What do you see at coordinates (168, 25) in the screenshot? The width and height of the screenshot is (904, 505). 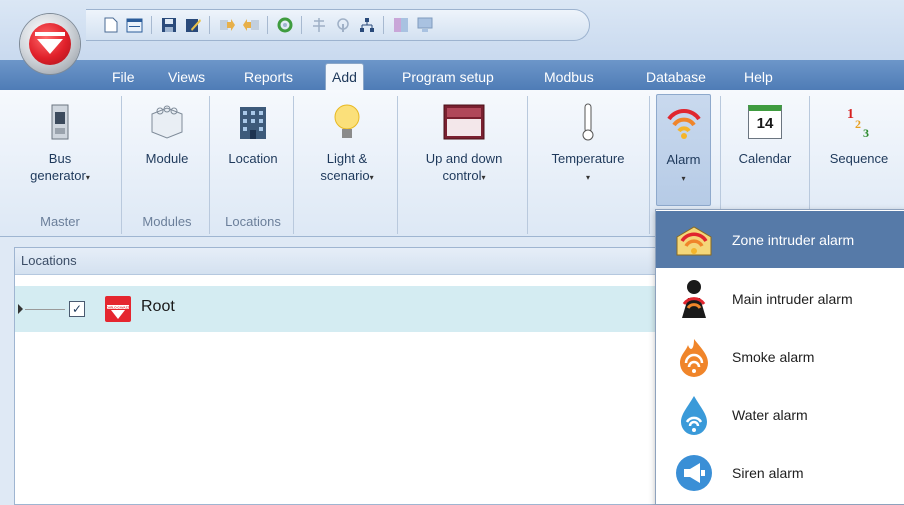 I see `save-icon` at bounding box center [168, 25].